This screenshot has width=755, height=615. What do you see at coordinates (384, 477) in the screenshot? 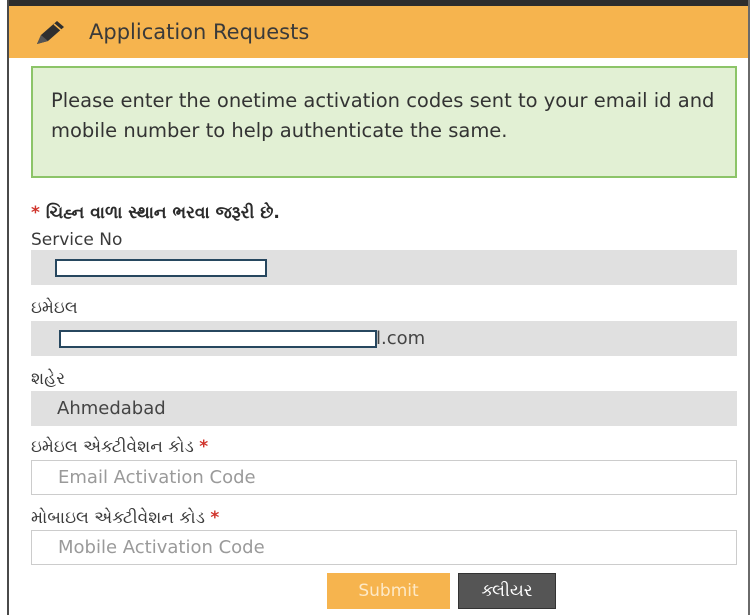
I see `email-activation-code-input: Email Activation Code` at bounding box center [384, 477].